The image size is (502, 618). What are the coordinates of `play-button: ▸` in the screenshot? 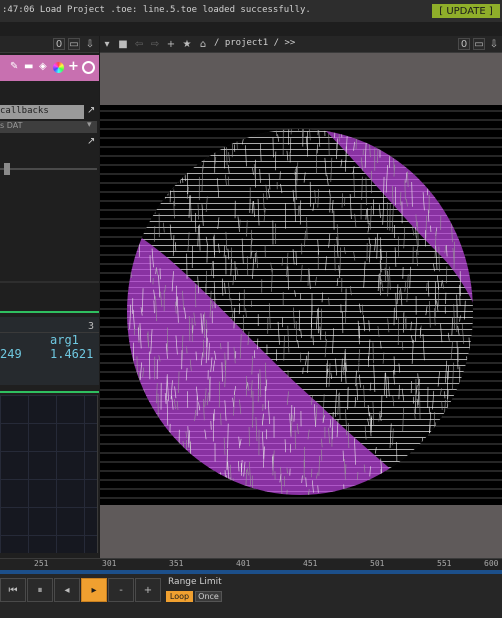 It's located at (94, 590).